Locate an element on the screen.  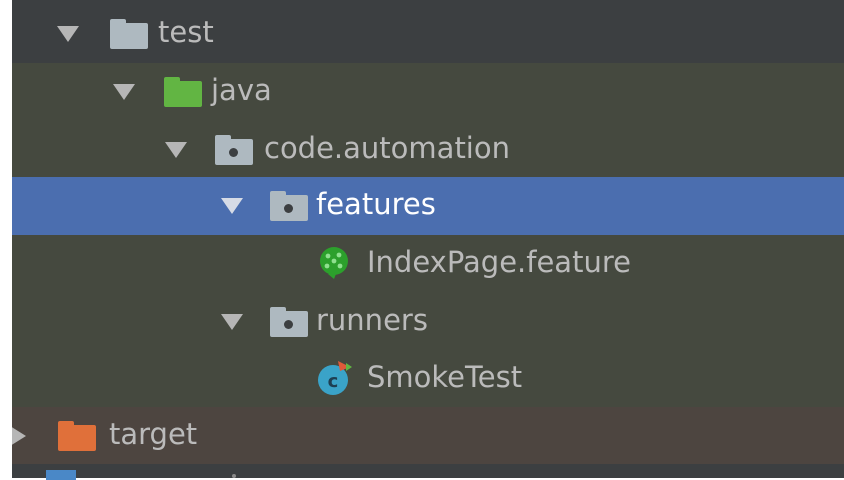
tree-item-label: runners is located at coordinates (372, 320).